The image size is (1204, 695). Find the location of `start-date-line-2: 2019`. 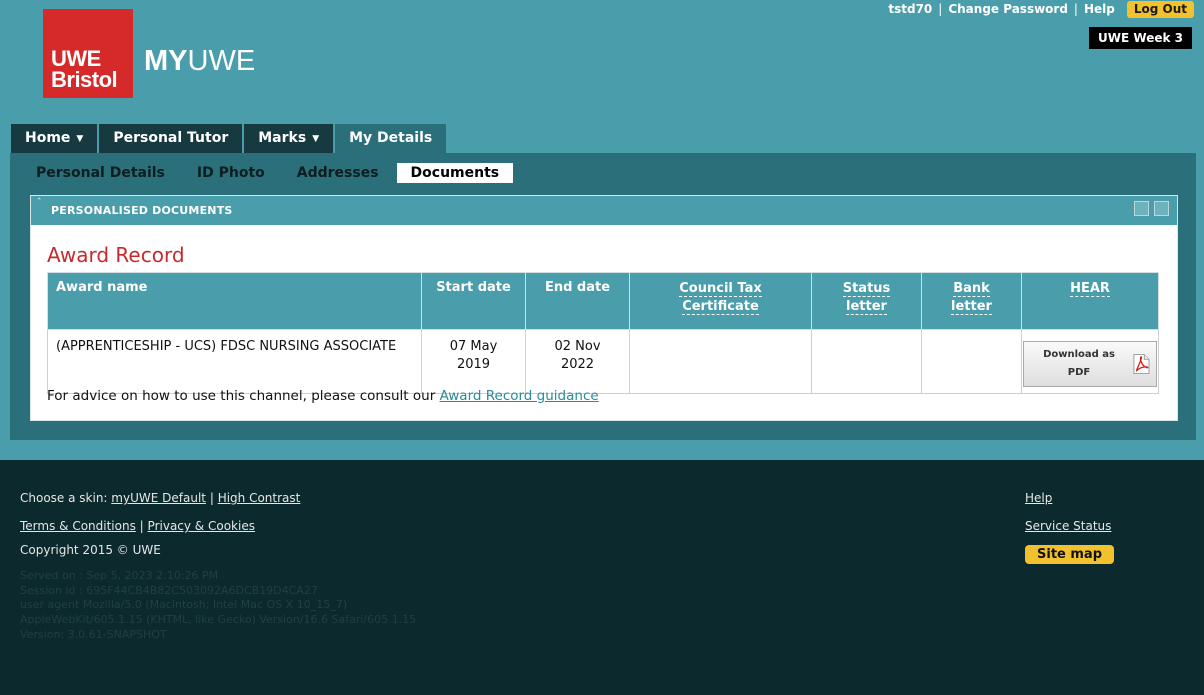

start-date-line-2: 2019 is located at coordinates (473, 364).